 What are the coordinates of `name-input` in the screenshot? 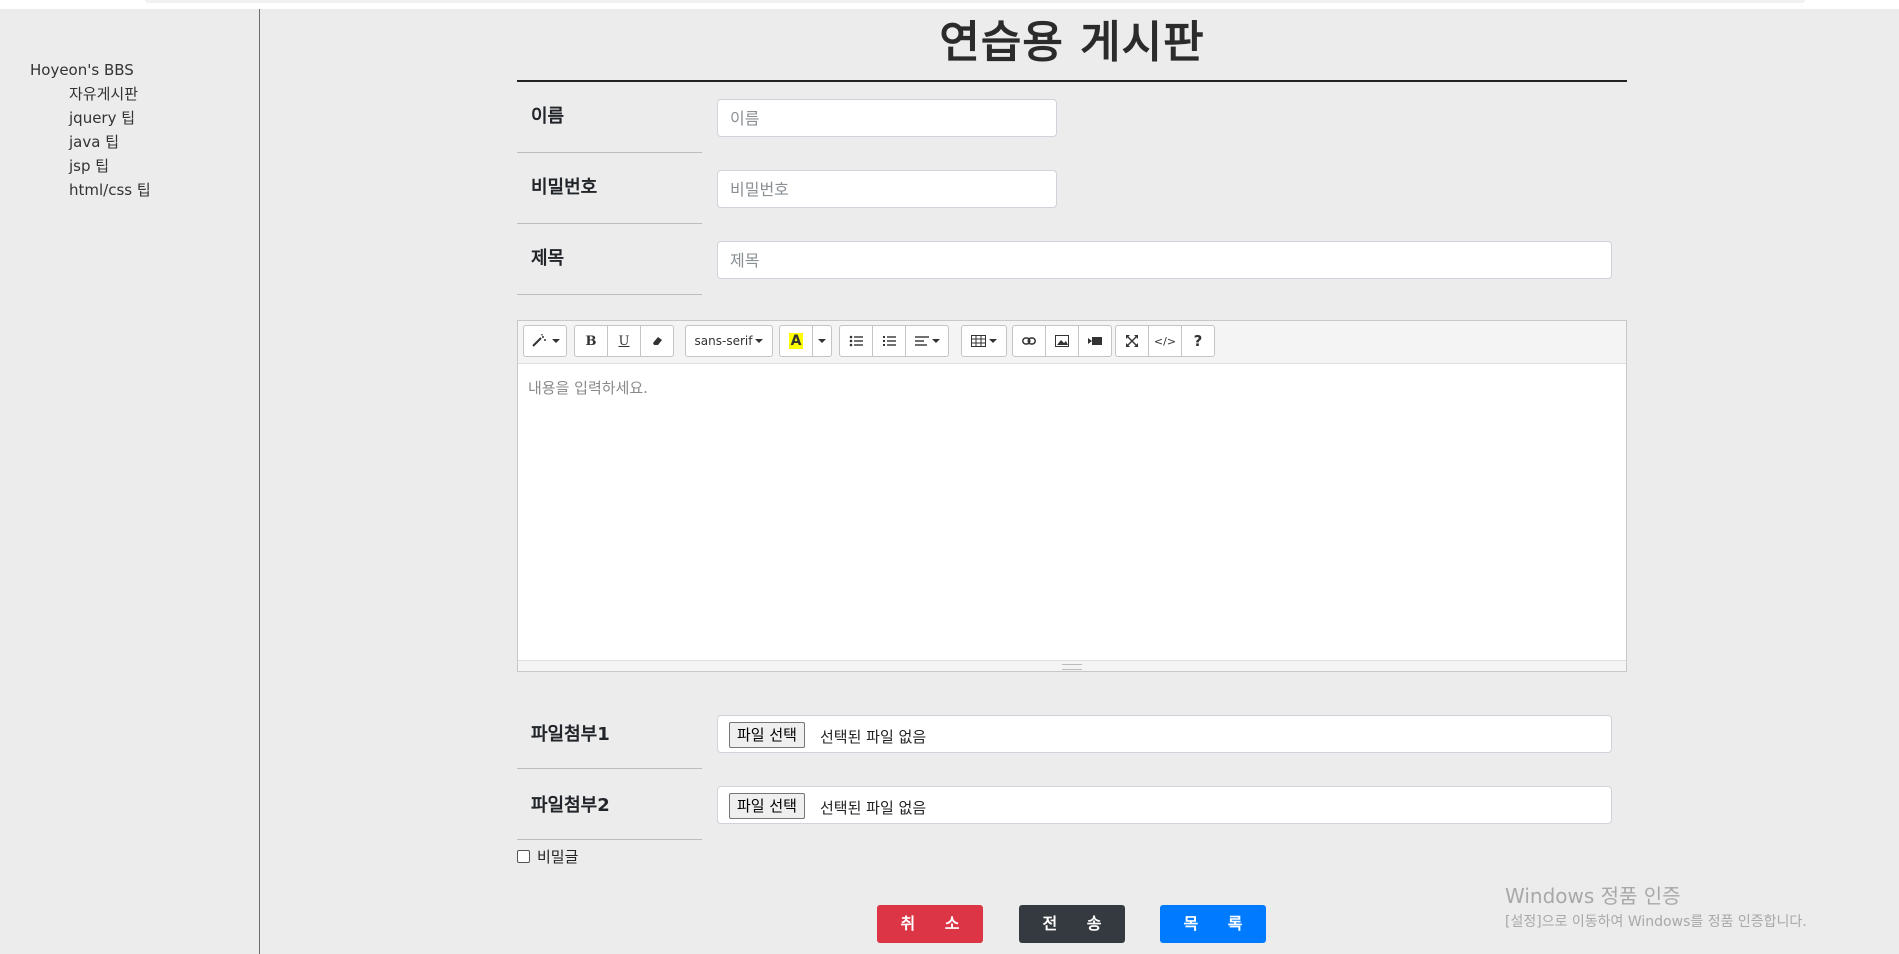 It's located at (887, 118).